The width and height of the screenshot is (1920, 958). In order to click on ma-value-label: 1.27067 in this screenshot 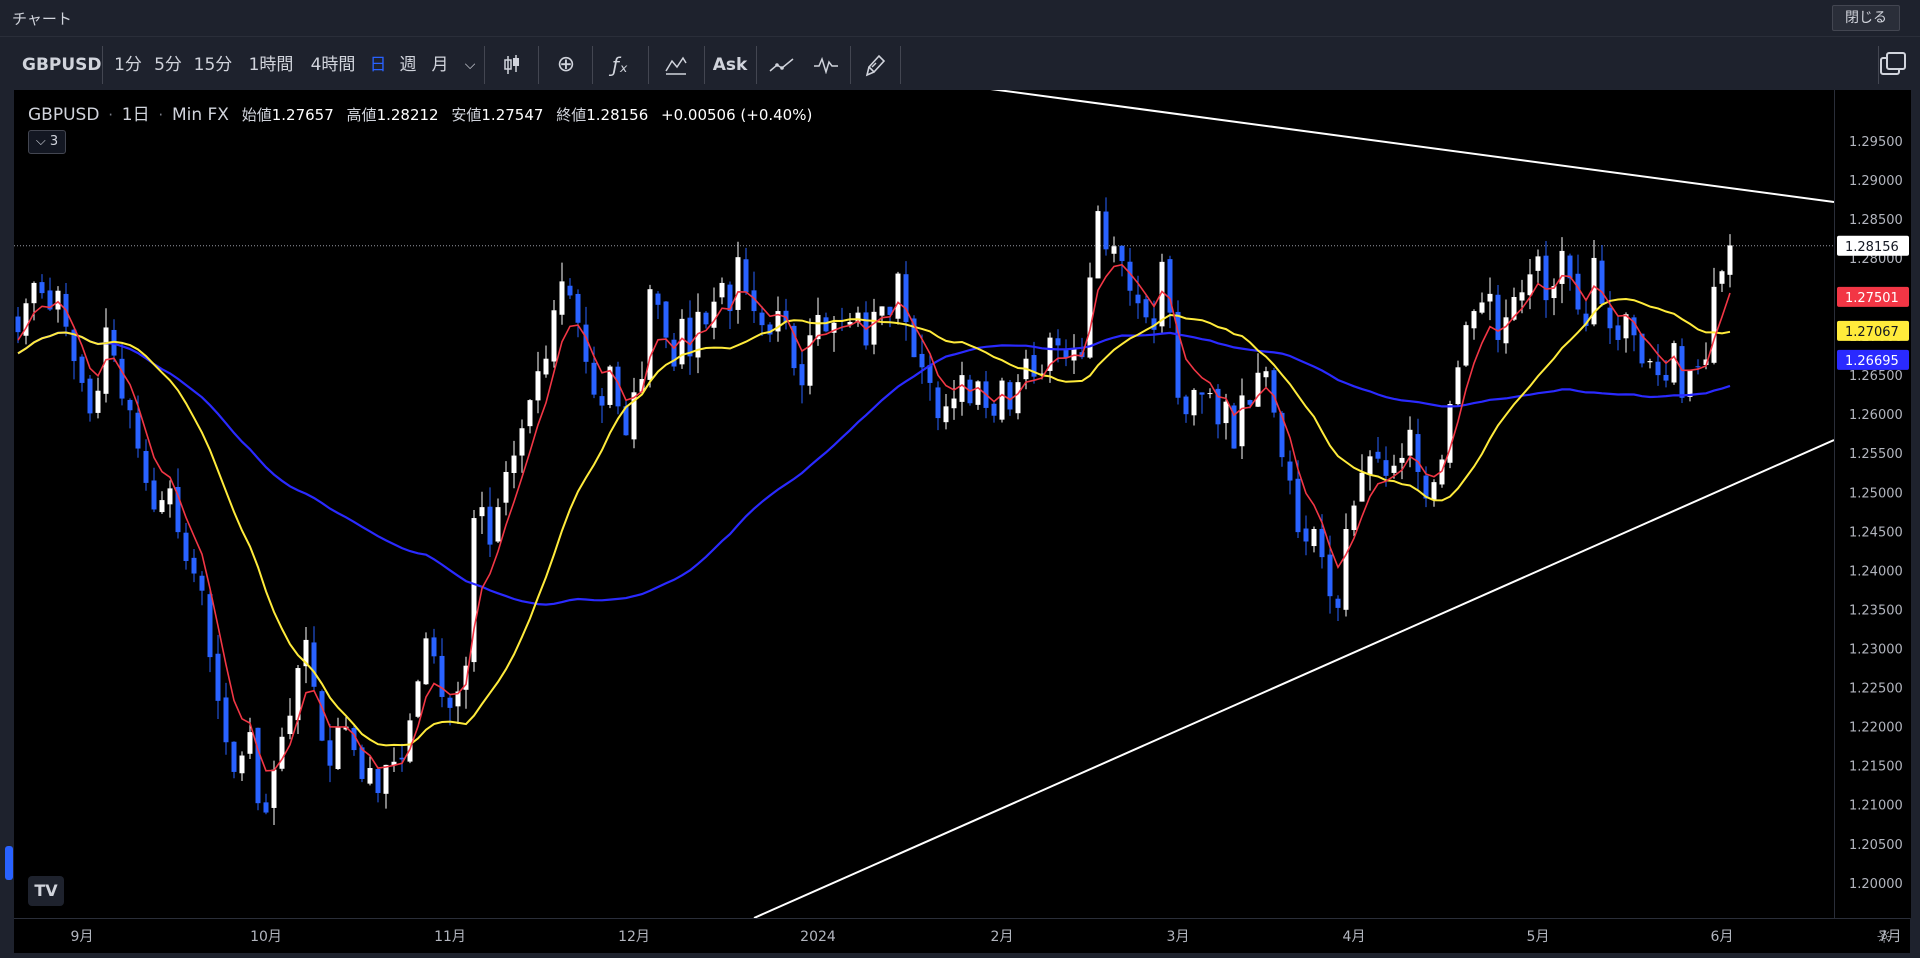, I will do `click(1872, 332)`.